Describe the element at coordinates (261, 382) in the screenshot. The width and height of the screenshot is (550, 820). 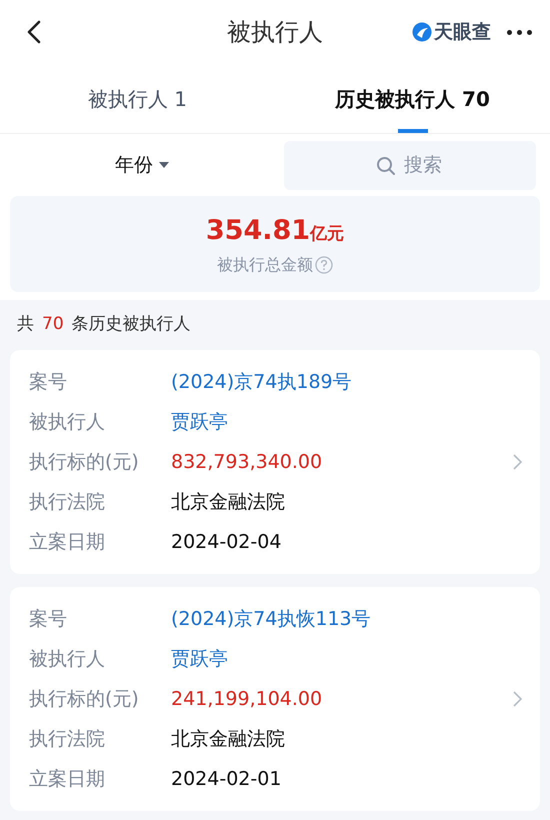
I see `field-link: (2024)京74执189号` at that location.